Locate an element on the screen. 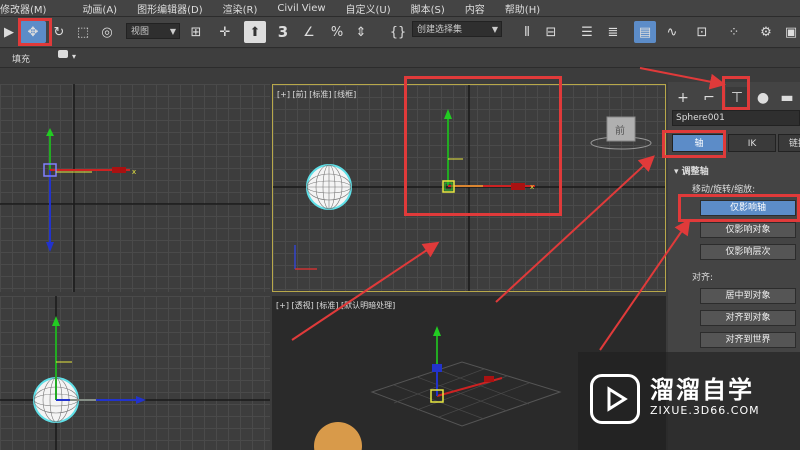 The height and width of the screenshot is (450, 800). rollout-adjust-pivot: ▾ 调整轴 is located at coordinates (691, 170).